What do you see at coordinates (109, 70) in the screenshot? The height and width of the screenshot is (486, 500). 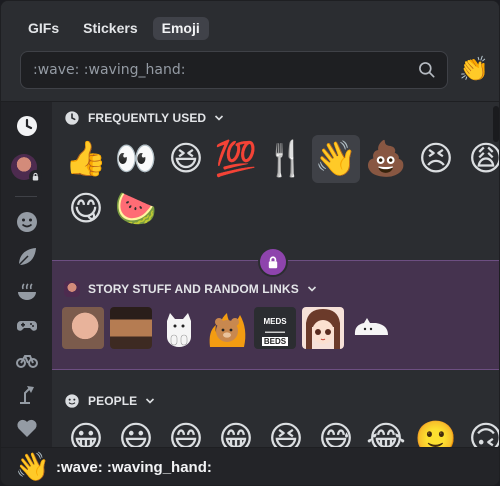 I see `search-input-value: :wave: :waving_hand:` at bounding box center [109, 70].